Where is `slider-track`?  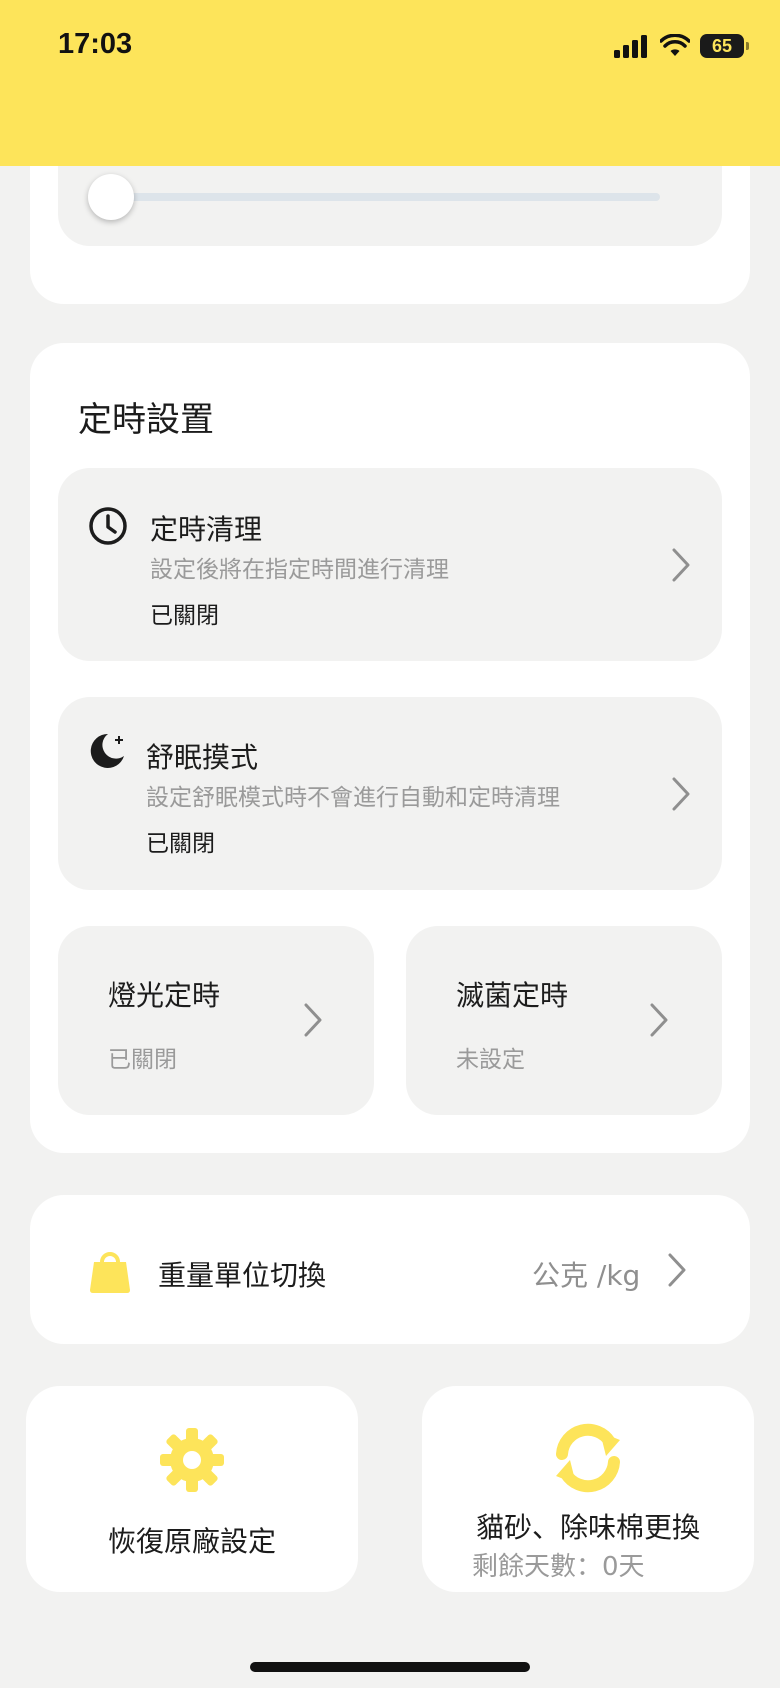
slider-track is located at coordinates (385, 197).